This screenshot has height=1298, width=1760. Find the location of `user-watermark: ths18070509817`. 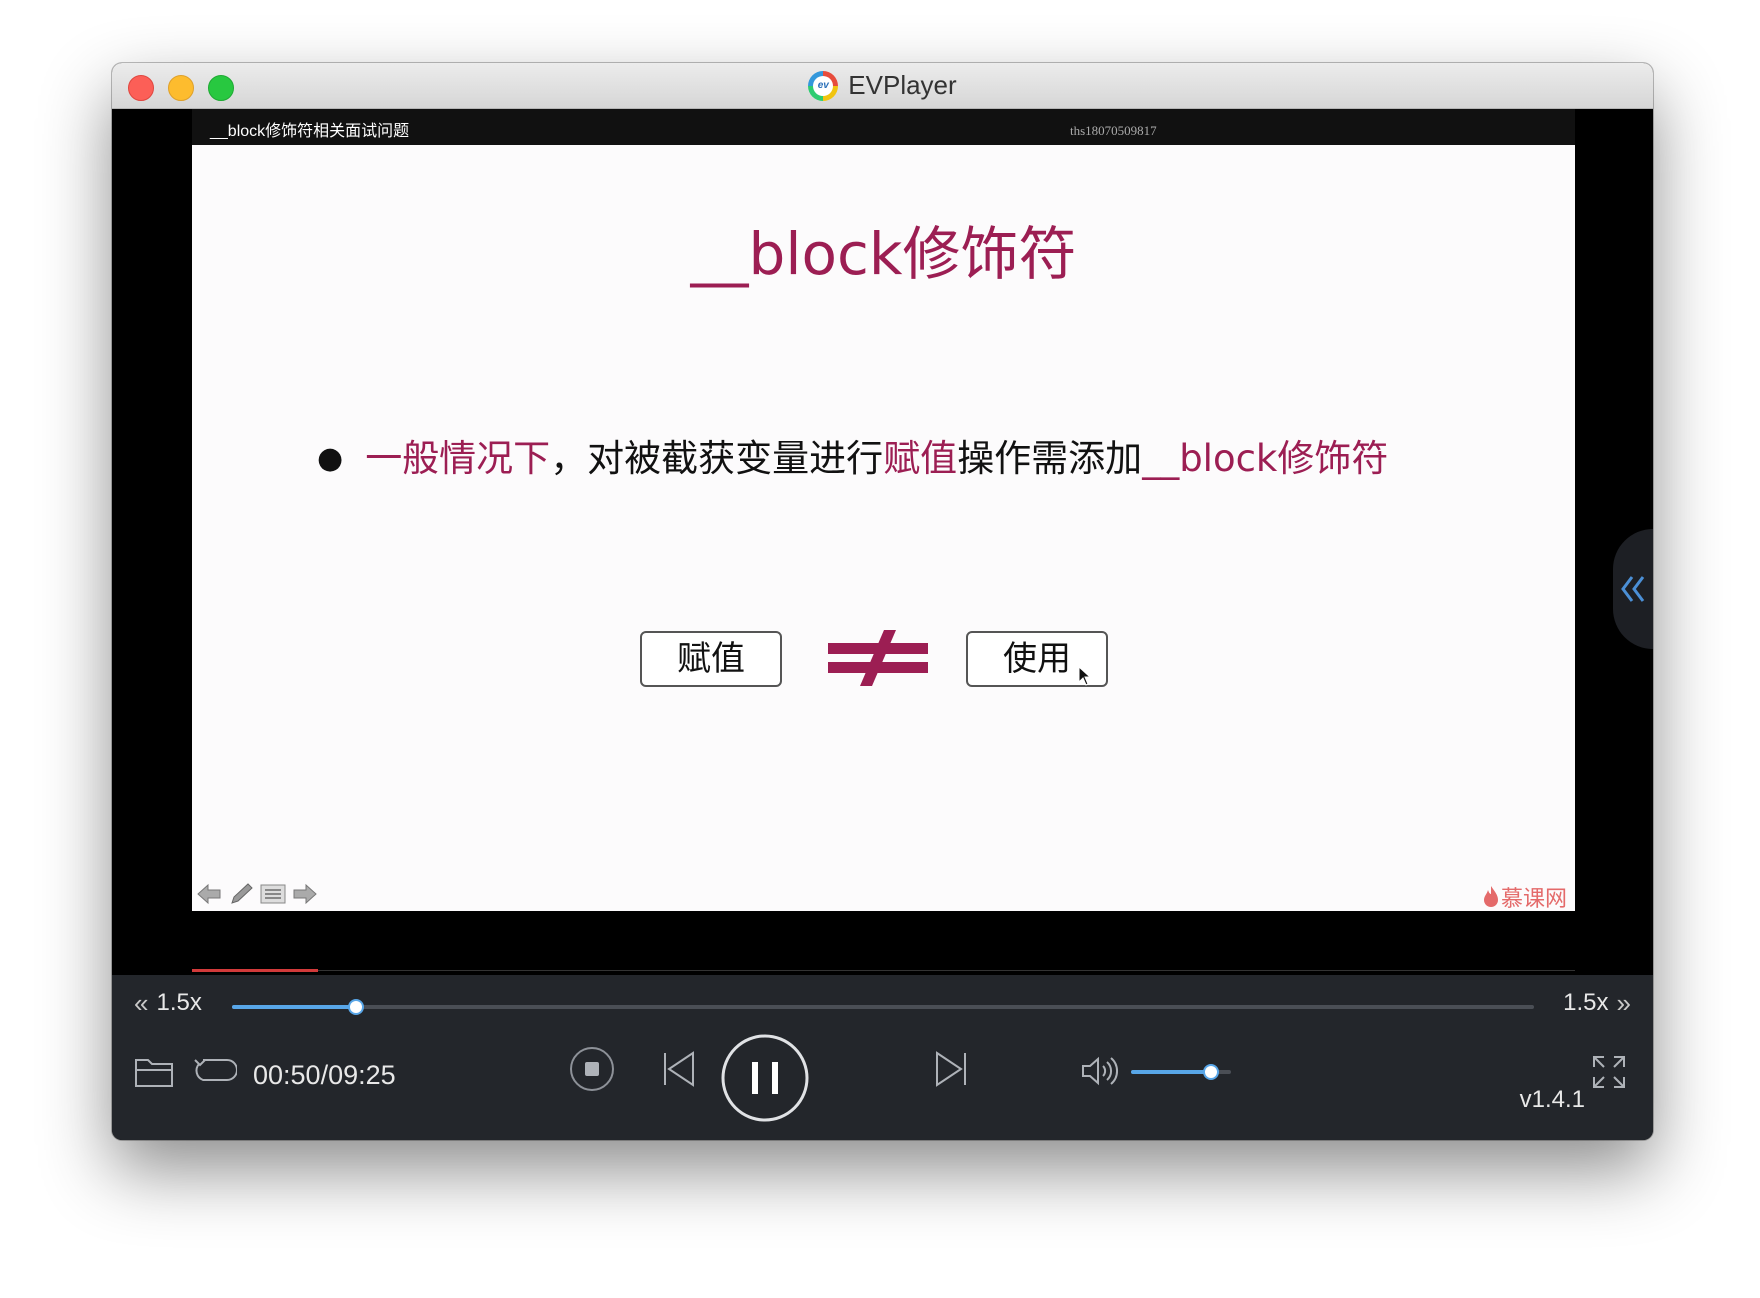

user-watermark: ths18070509817 is located at coordinates (1113, 130).